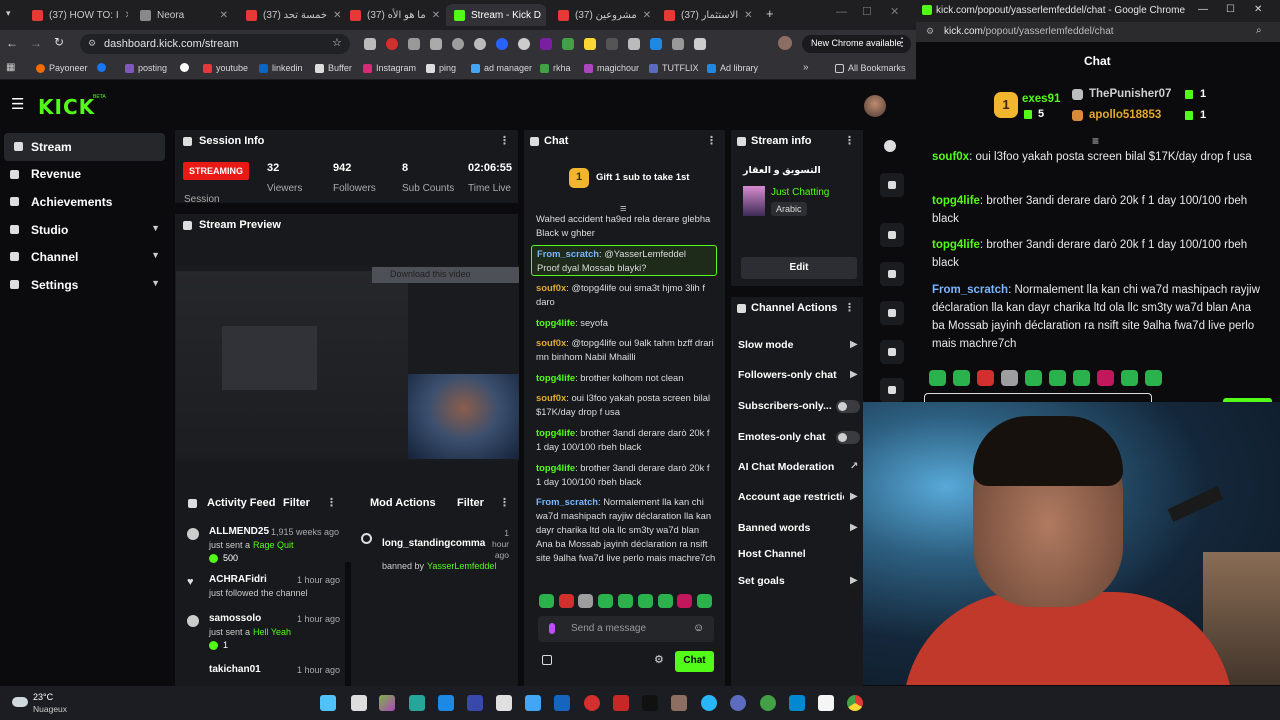  What do you see at coordinates (674, 68) in the screenshot?
I see `bookmark-tutflix: TUTFLIX` at bounding box center [674, 68].